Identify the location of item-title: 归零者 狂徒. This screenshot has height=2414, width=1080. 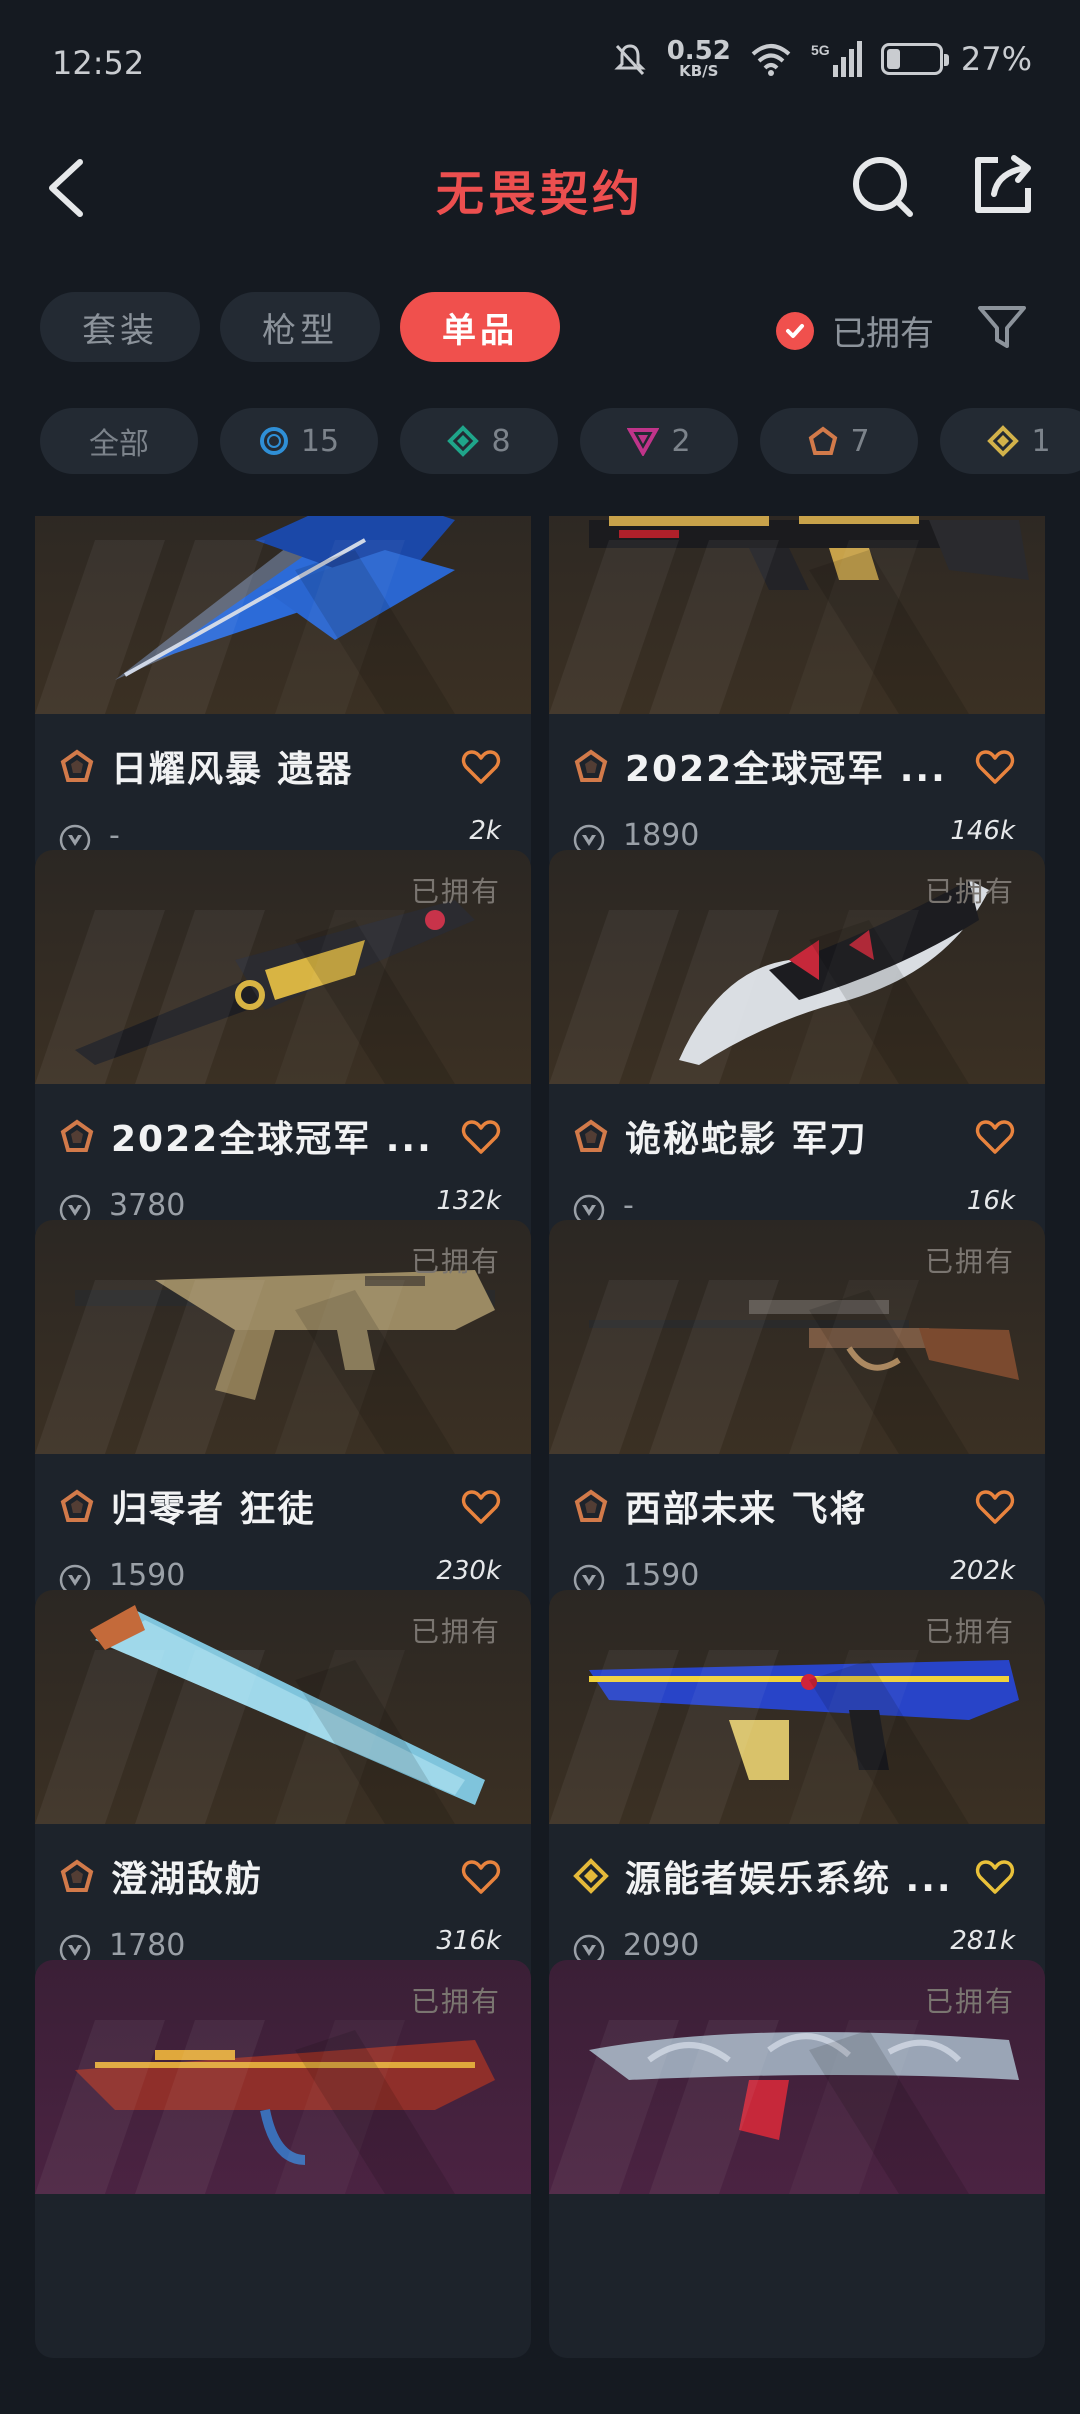
(213, 1509).